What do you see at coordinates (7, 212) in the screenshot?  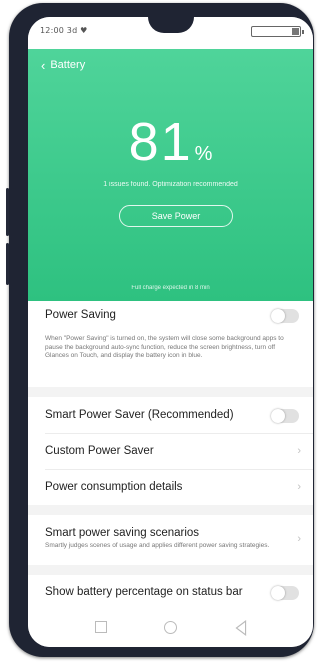 I see `volume-button` at bounding box center [7, 212].